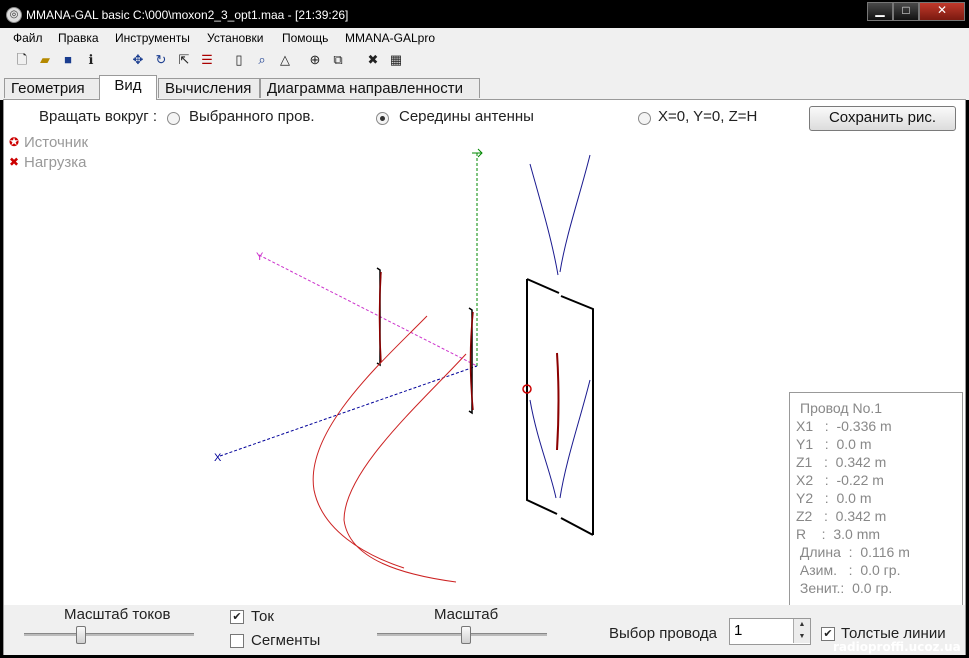 This screenshot has width=969, height=658. I want to click on wire-edit-icon: ☰, so click(207, 60).